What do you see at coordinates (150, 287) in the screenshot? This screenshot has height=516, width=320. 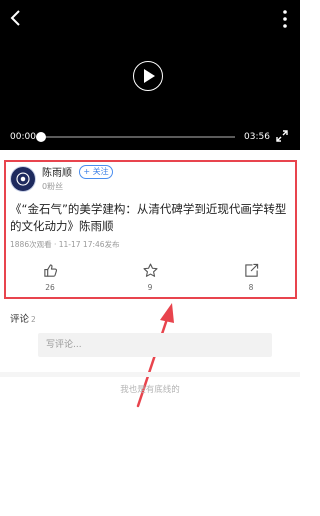 I see `favorite-count: 9` at bounding box center [150, 287].